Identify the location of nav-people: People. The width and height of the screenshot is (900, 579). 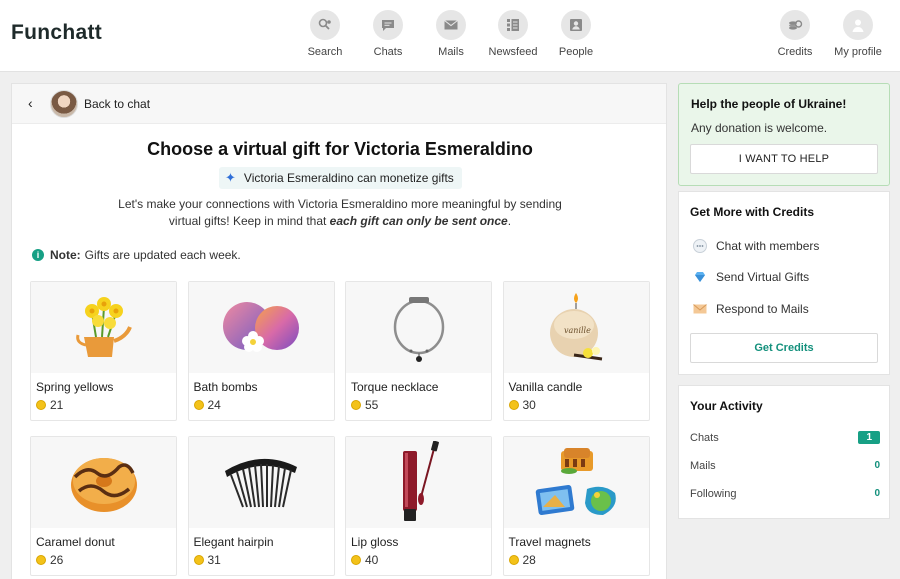
(576, 34).